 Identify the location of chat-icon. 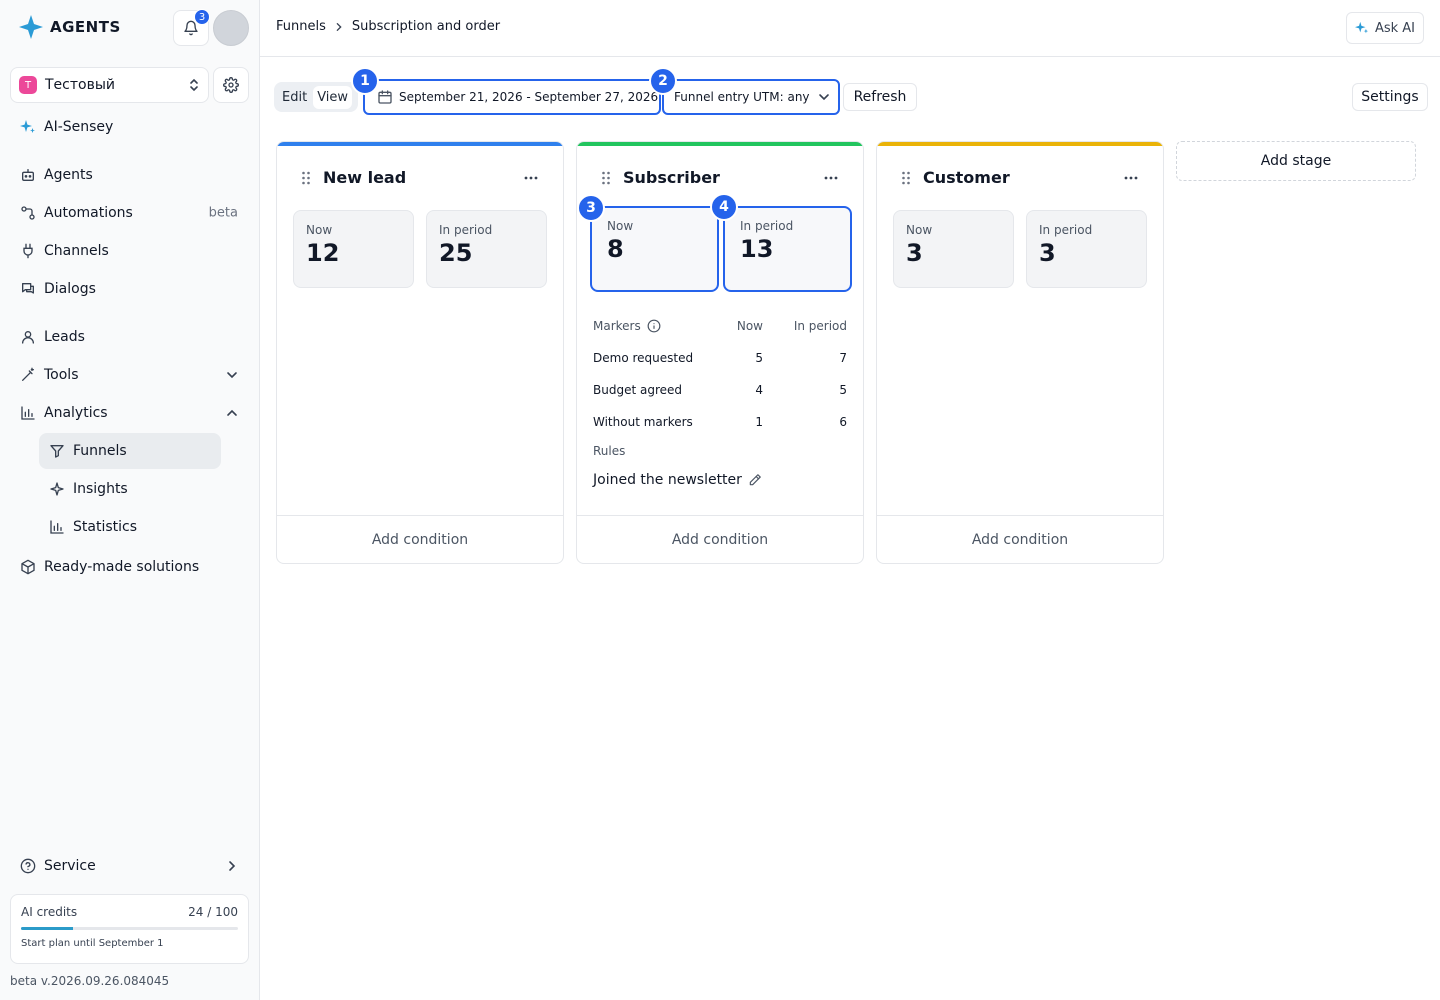
(28, 289).